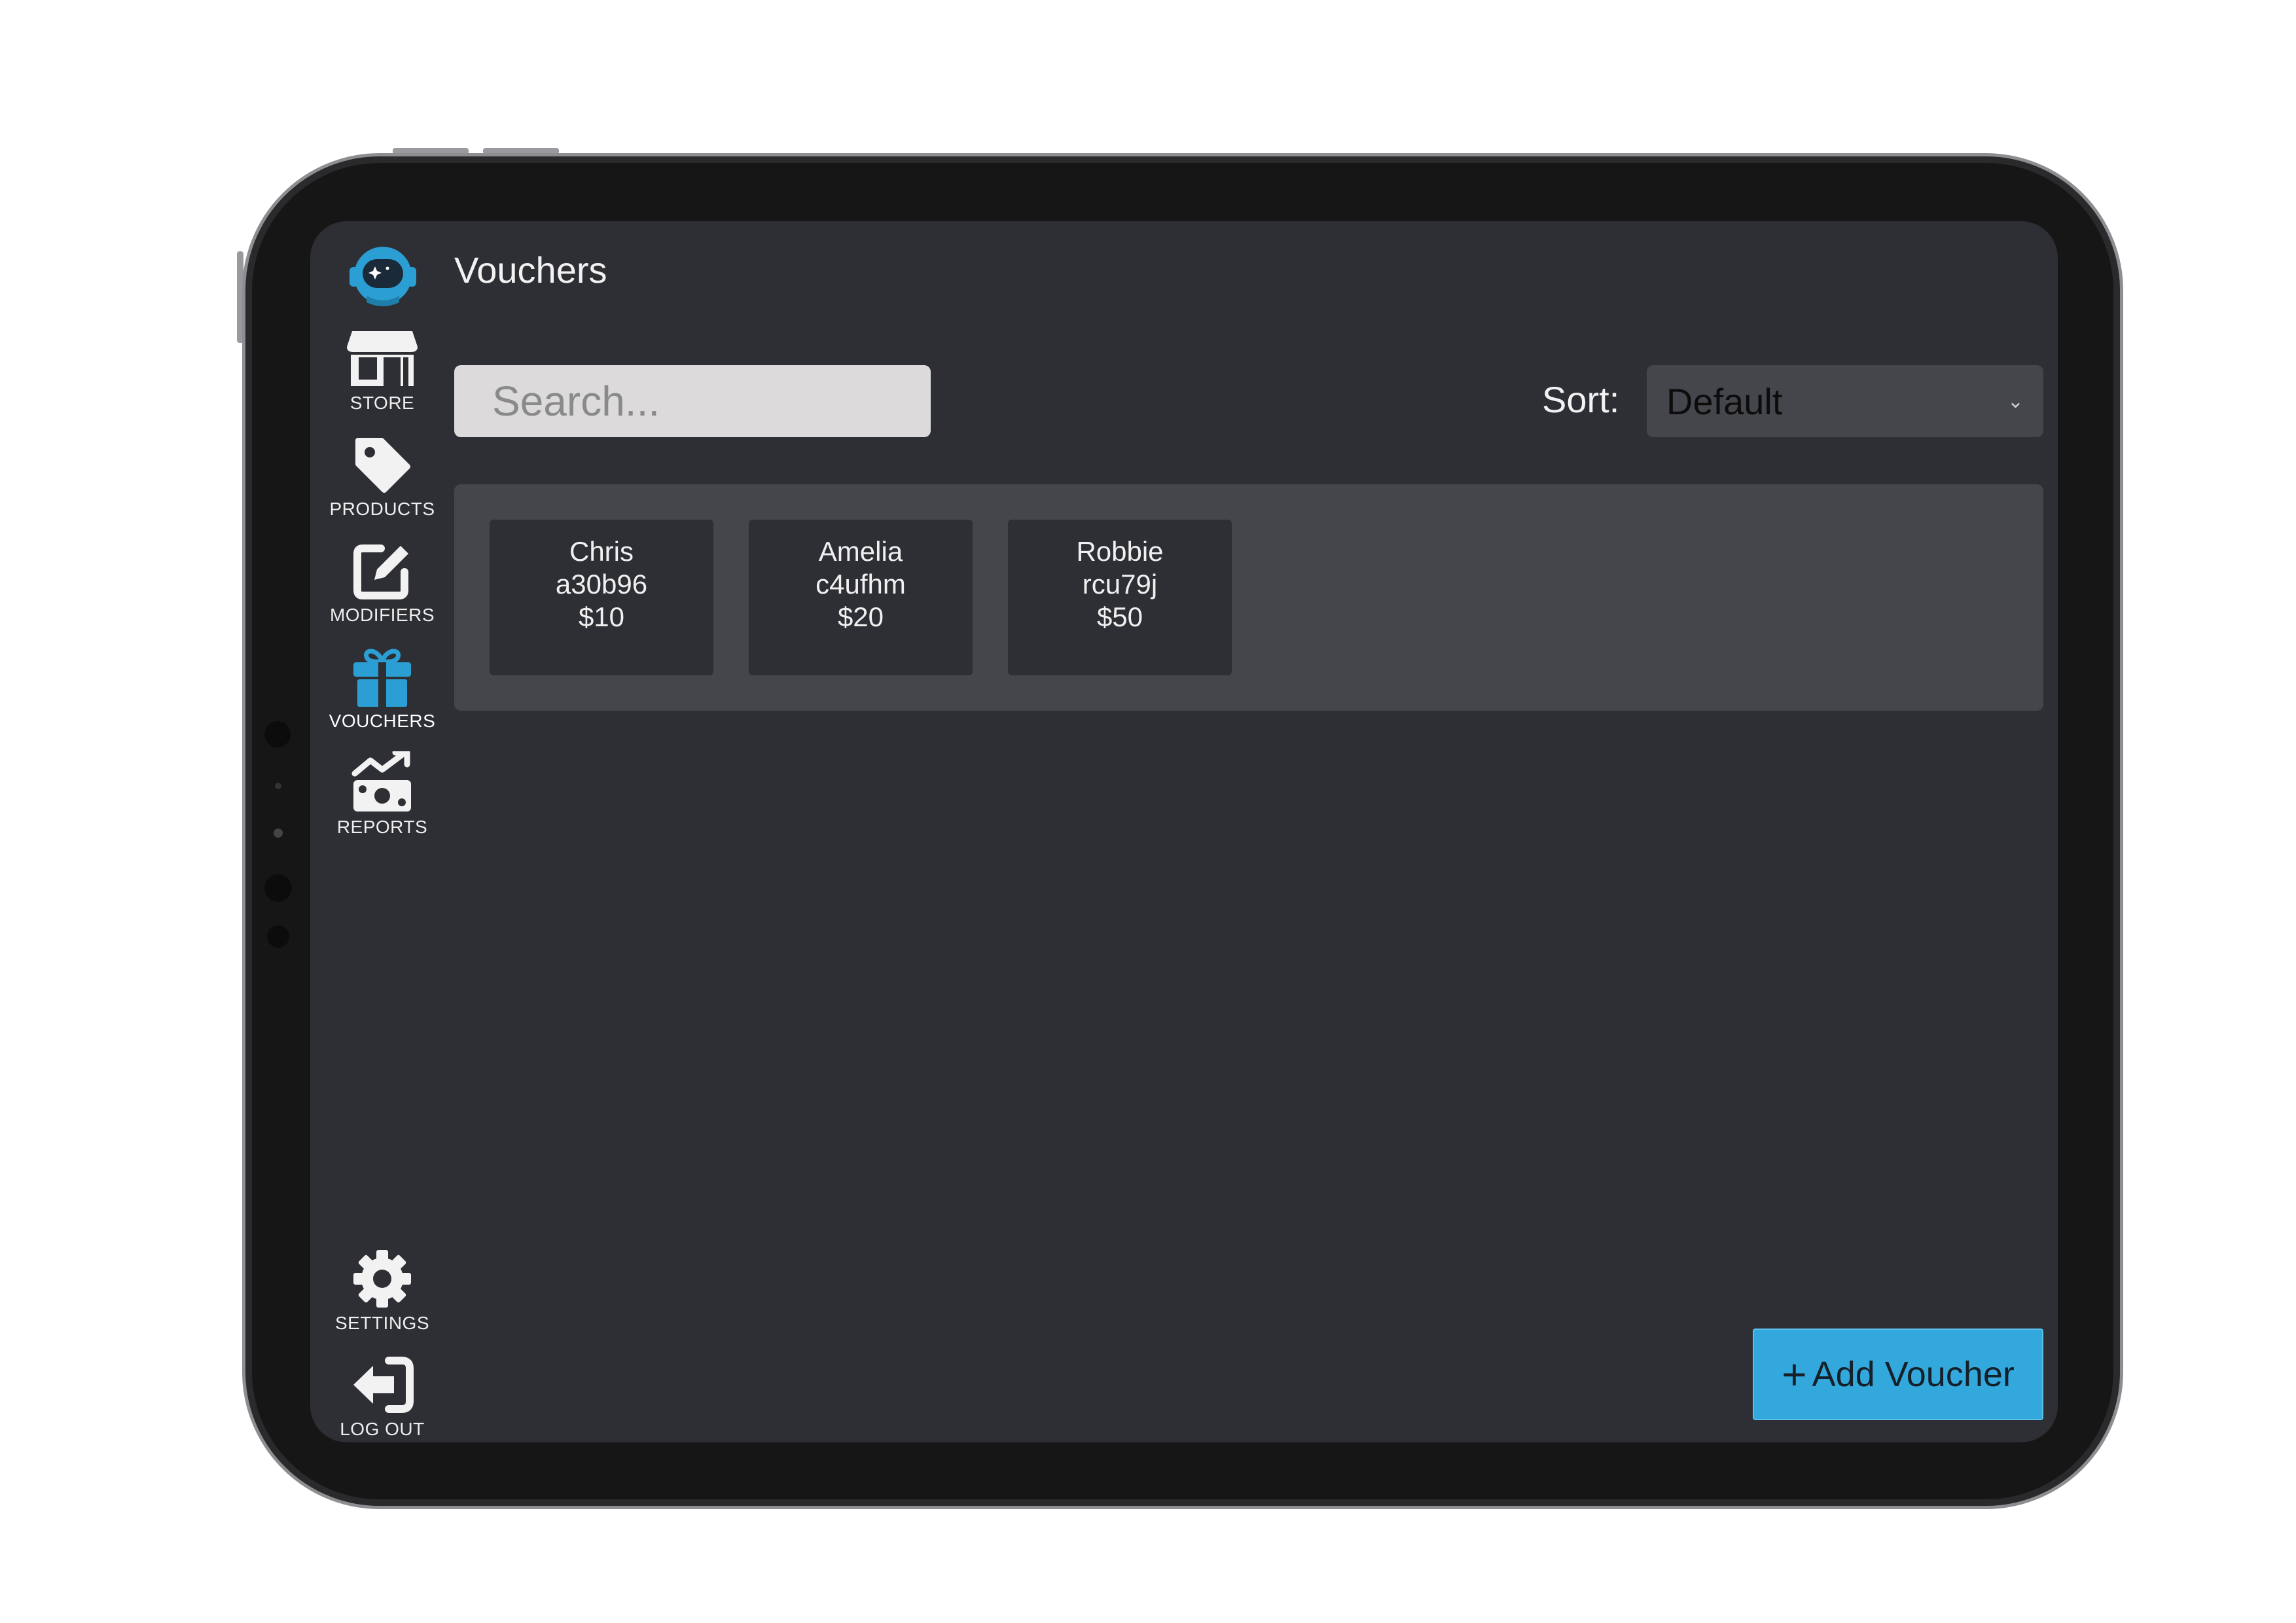 Image resolution: width=2296 pixels, height=1623 pixels. I want to click on gift-icon, so click(382, 676).